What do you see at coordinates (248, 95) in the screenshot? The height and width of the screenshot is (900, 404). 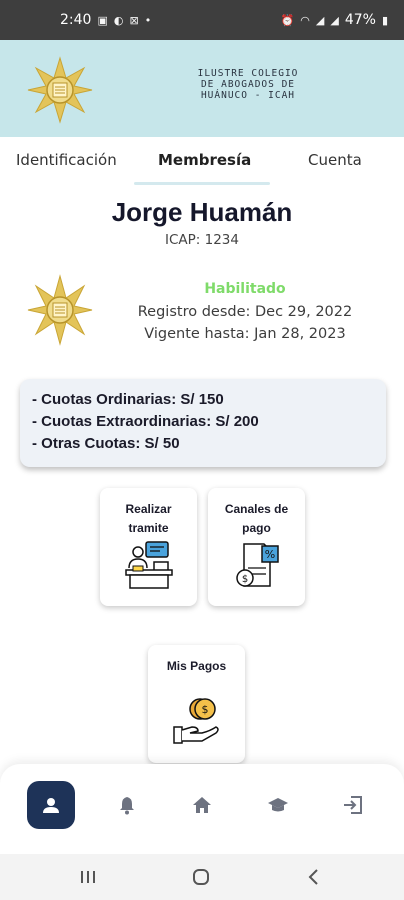 I see `org-line-3: HUÁNUCO - ICAH` at bounding box center [248, 95].